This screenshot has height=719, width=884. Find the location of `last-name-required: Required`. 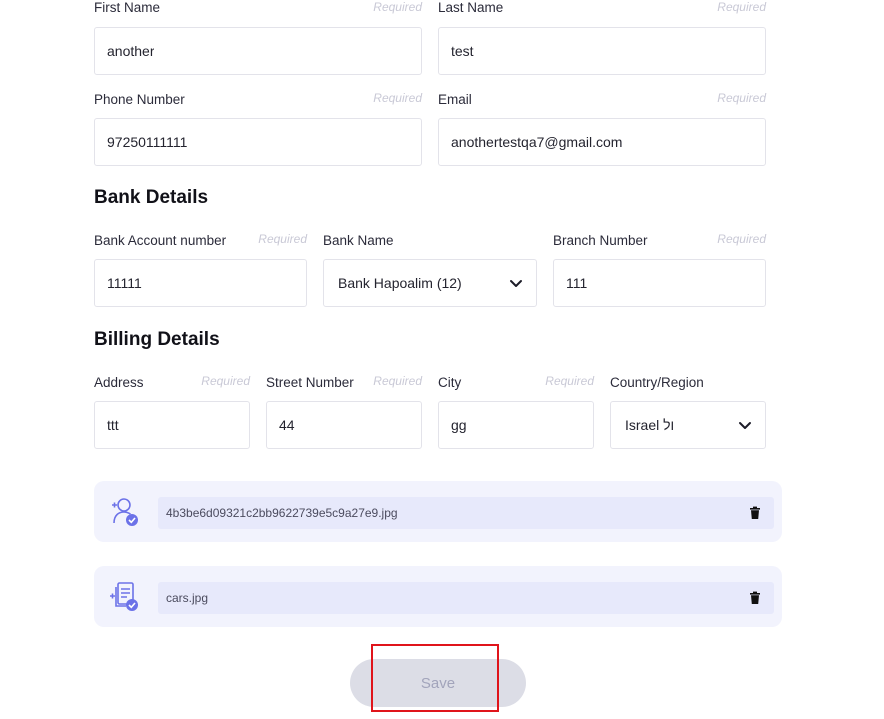

last-name-required: Required is located at coordinates (741, 7).